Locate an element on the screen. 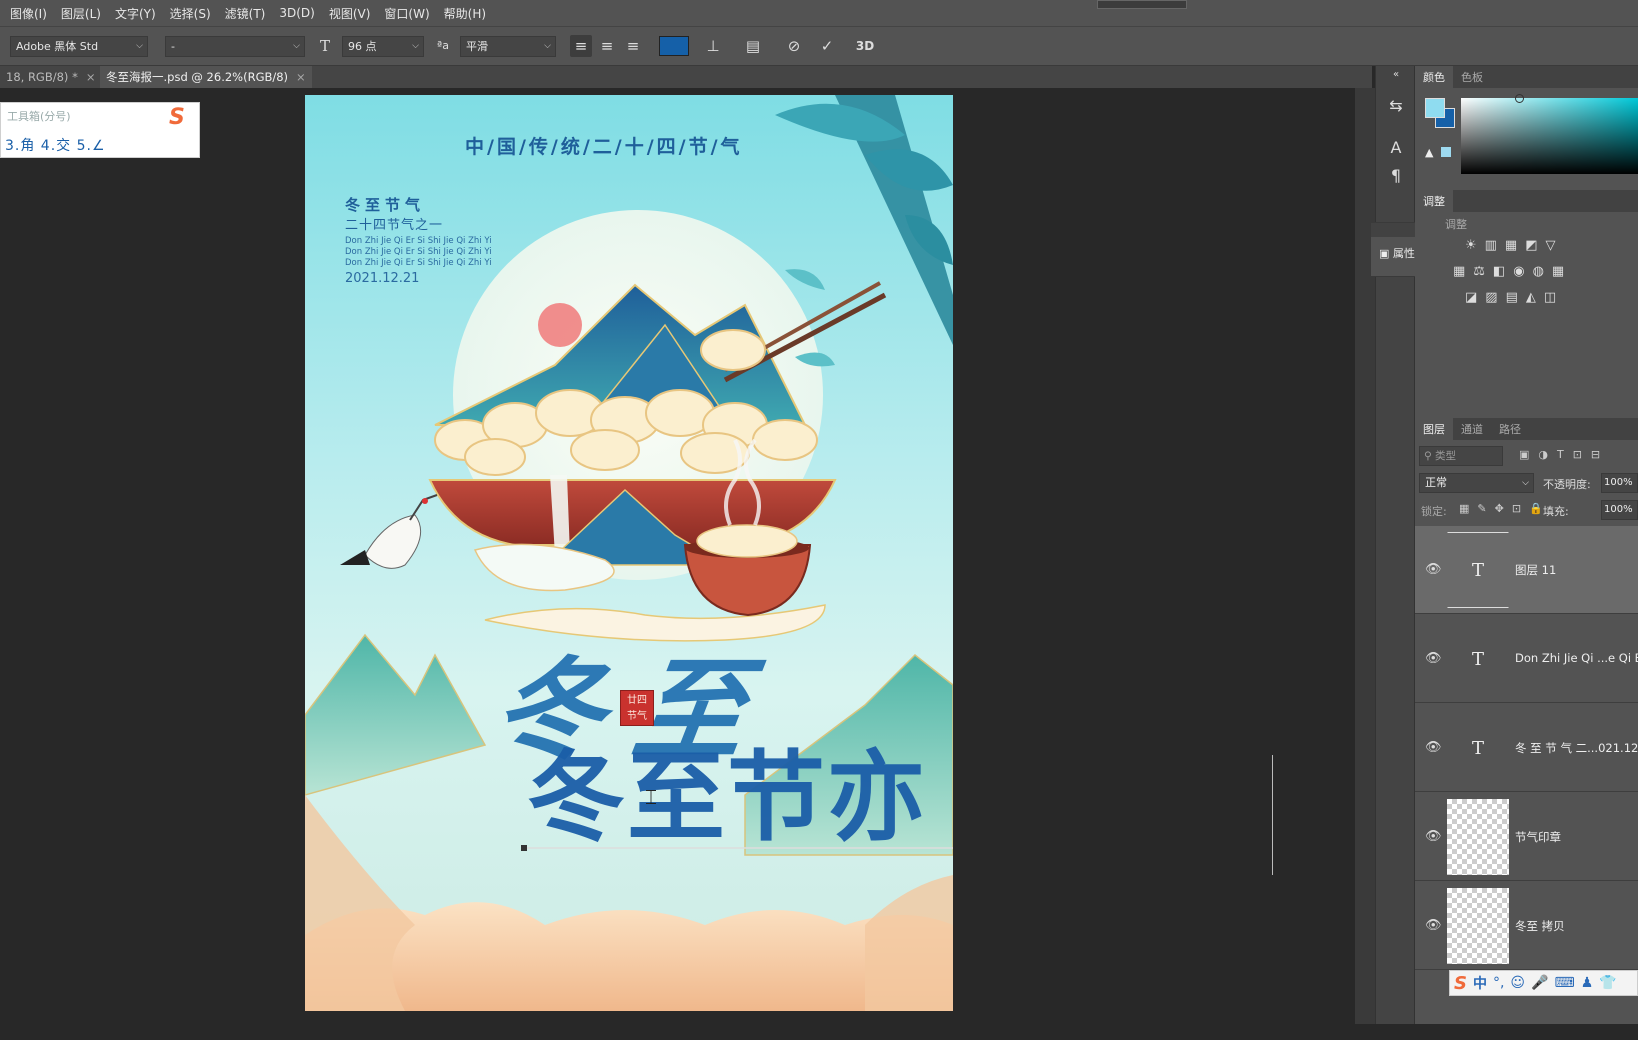 The image size is (1638, 1040). punctuation-icon: °, is located at coordinates (1498, 983).